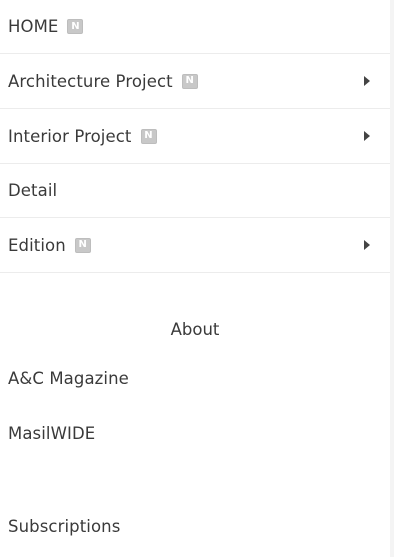 This screenshot has height=557, width=394. I want to click on menu-item-ac-magazine: A&C Magazine, so click(195, 378).